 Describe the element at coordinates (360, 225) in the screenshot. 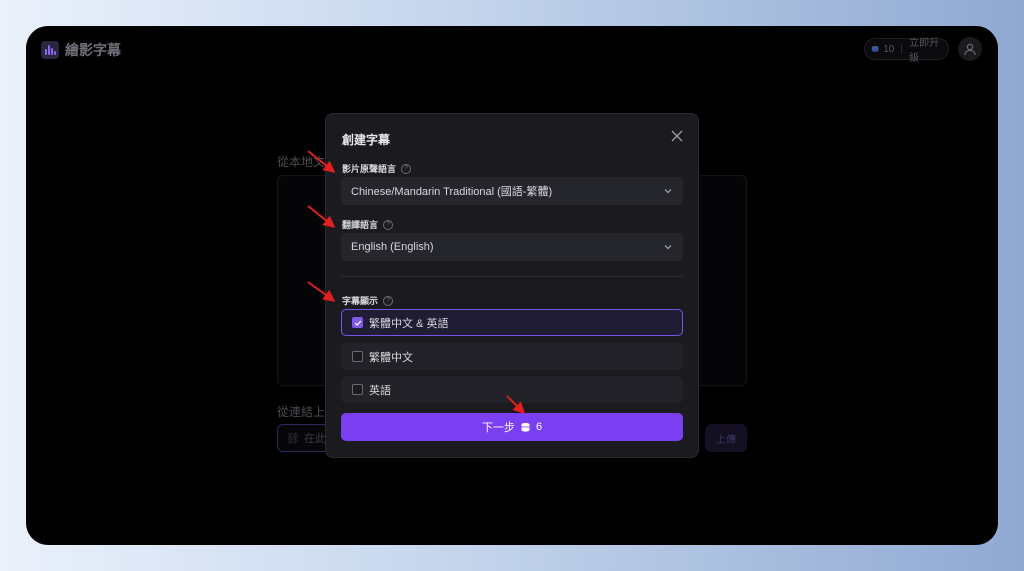

I see `translation-language-label-text: 翻譯語言` at that location.